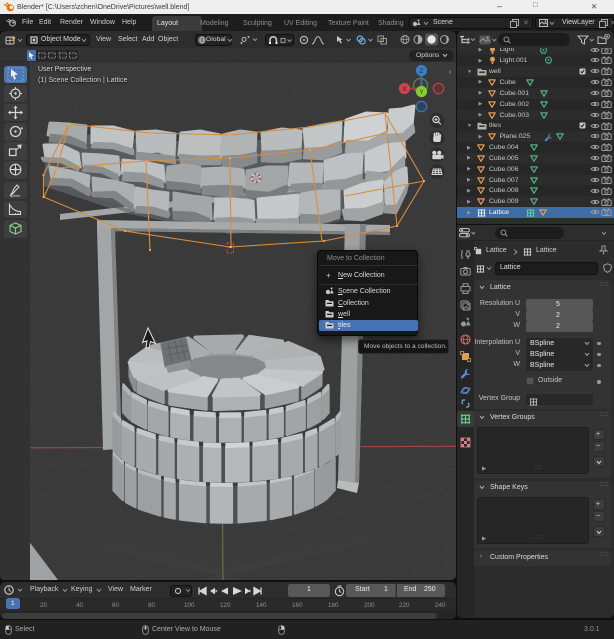 This screenshot has height=639, width=614. I want to click on svg-text: Z, so click(422, 71).